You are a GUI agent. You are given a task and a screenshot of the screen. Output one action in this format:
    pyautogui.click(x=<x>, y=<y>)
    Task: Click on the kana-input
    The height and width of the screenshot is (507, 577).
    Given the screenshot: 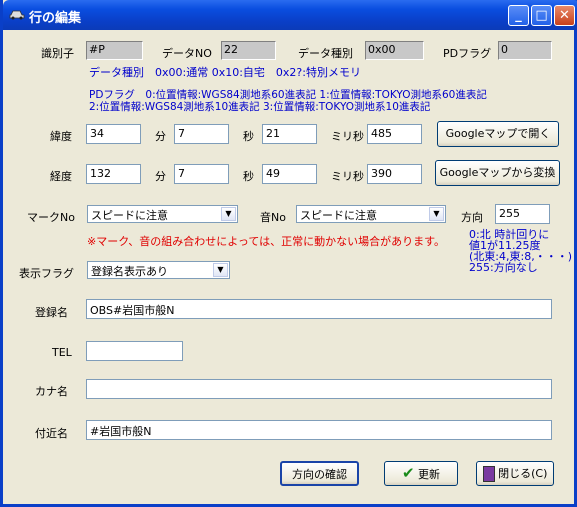 What is the action you would take?
    pyautogui.click(x=319, y=389)
    